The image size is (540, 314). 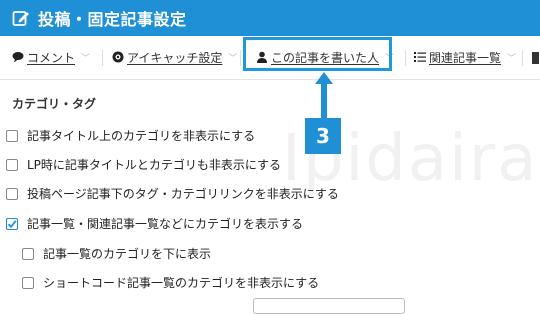 What do you see at coordinates (323, 136) in the screenshot?
I see `annotation-step-badge: 3` at bounding box center [323, 136].